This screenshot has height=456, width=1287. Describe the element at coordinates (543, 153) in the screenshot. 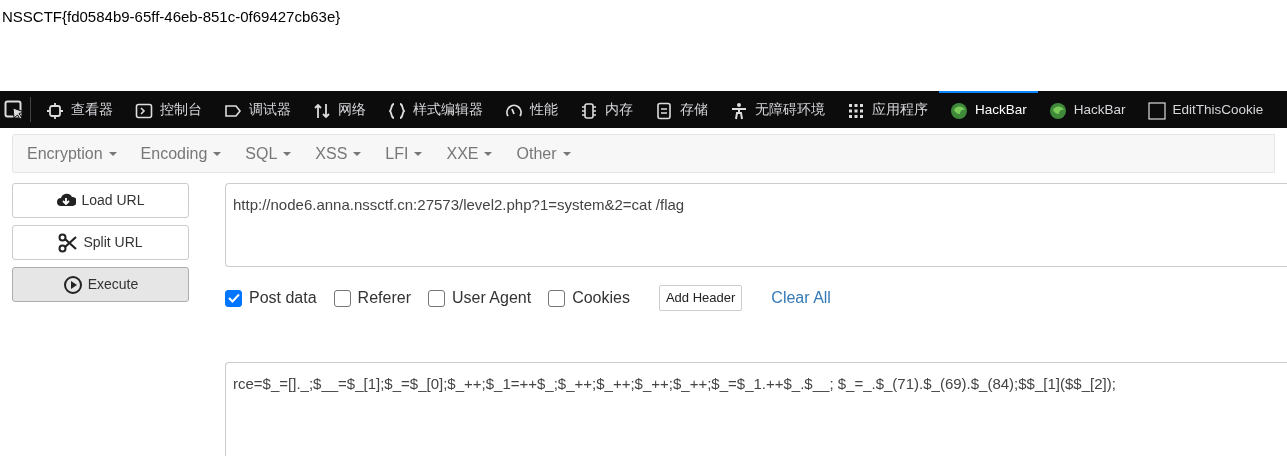

I see `menu-dropdown: Other` at that location.